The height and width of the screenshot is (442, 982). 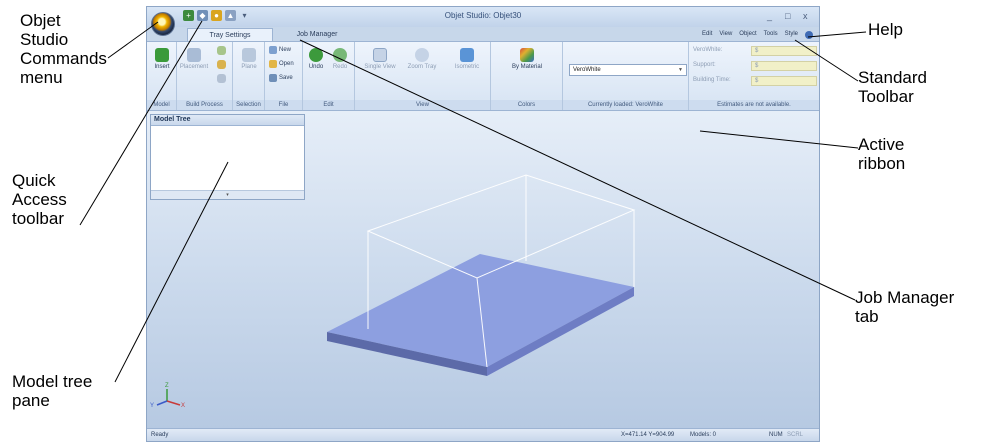 I want to click on settings-quick-icon: ▲, so click(x=230, y=15).